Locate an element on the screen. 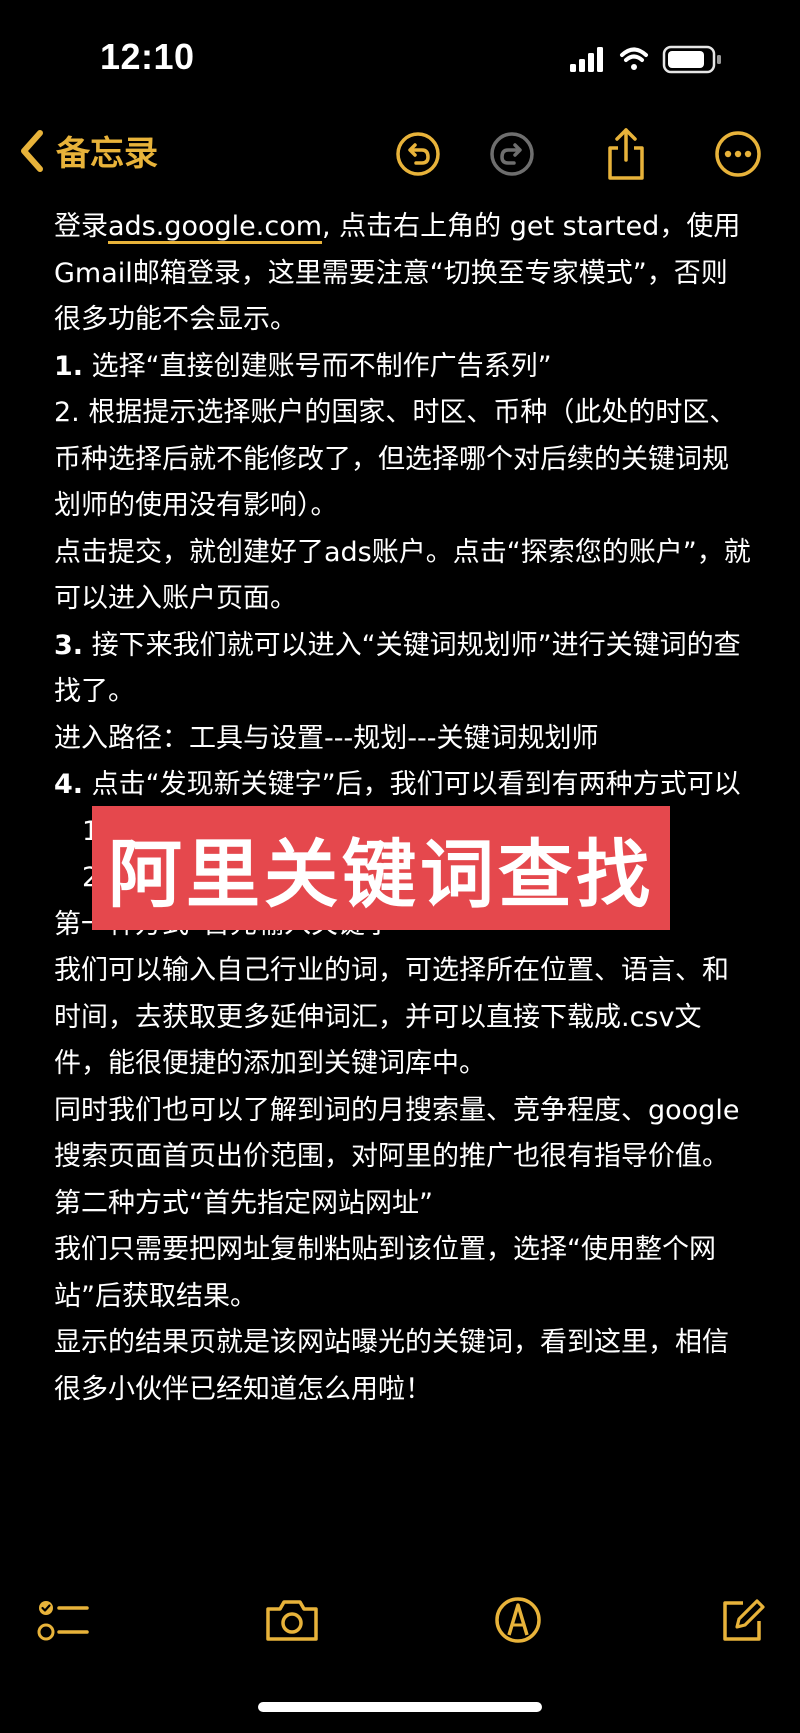 This screenshot has height=1733, width=800. nav-bar: 备忘录 is located at coordinates (400, 154).